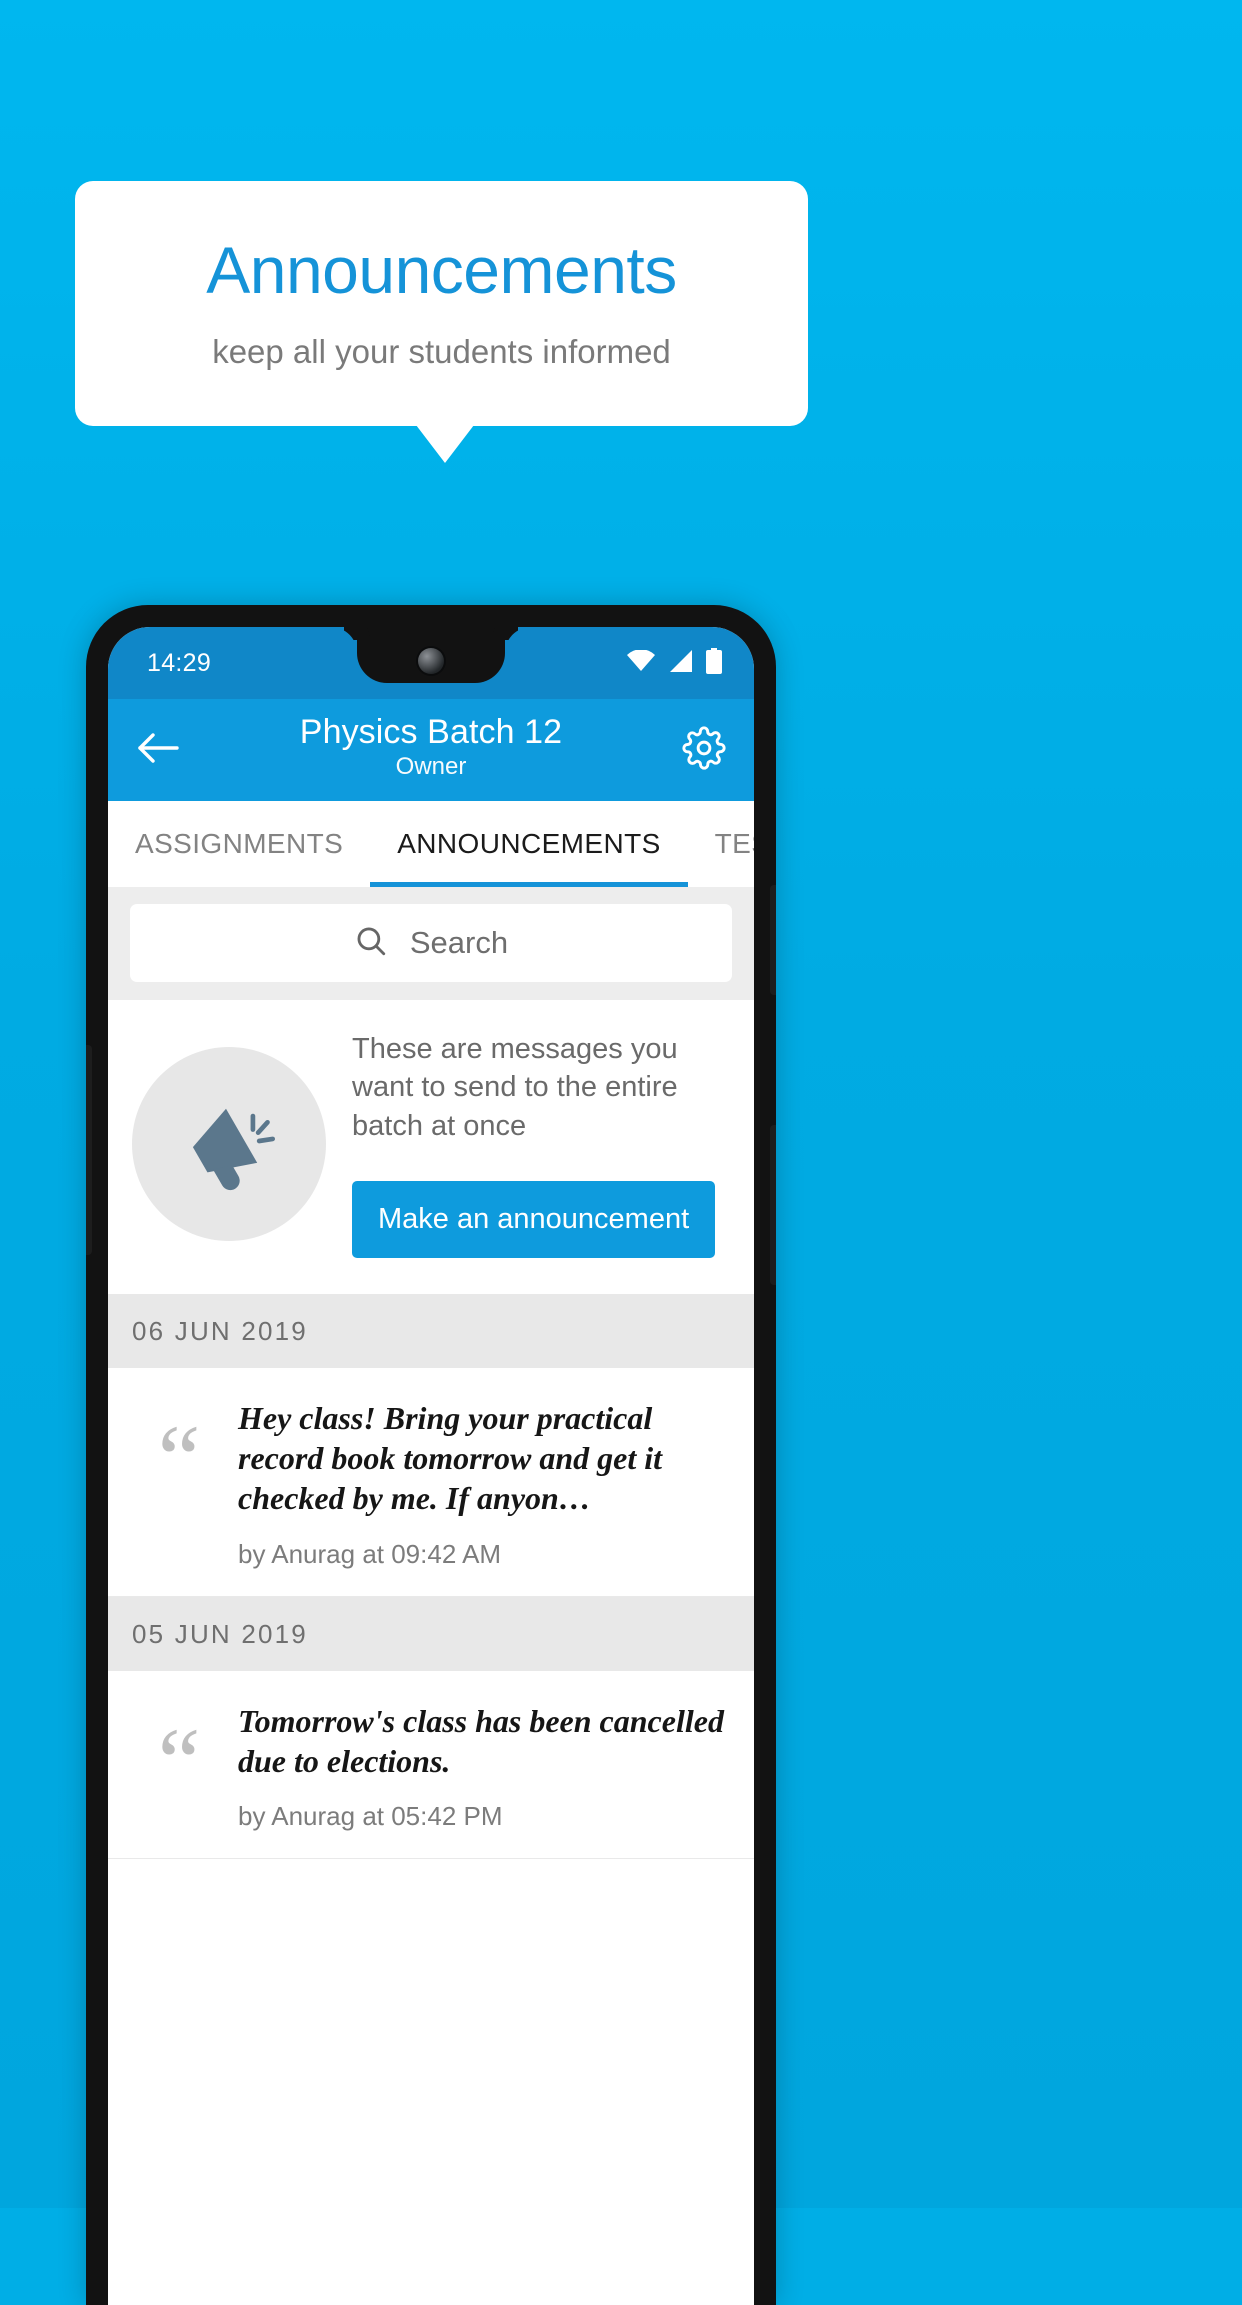 The width and height of the screenshot is (1242, 2305). I want to click on arrow-left-icon, so click(158, 750).